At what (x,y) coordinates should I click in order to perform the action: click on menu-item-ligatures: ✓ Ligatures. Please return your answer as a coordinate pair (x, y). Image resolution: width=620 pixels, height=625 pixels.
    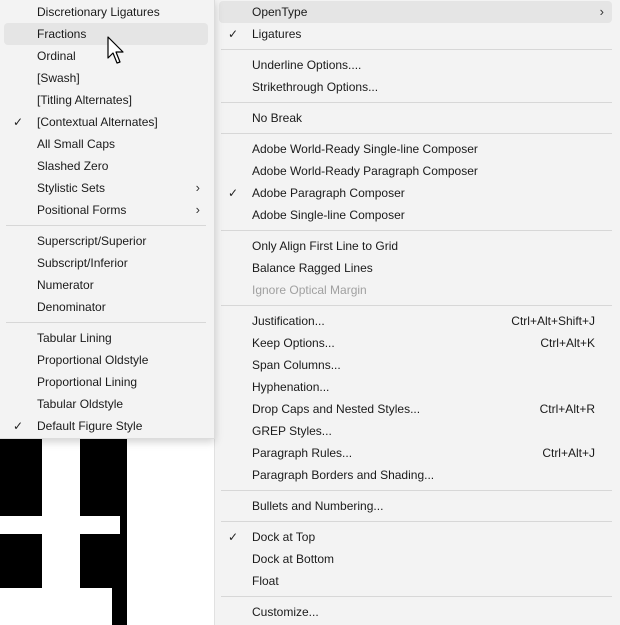
    Looking at the image, I should click on (415, 34).